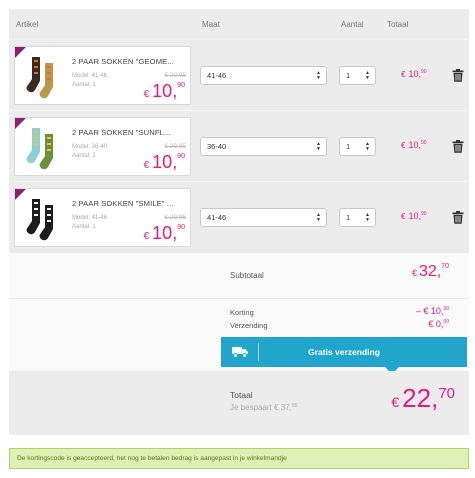 This screenshot has width=475, height=478. Describe the element at coordinates (398, 24) in the screenshot. I see `header-total: Totaal` at that location.